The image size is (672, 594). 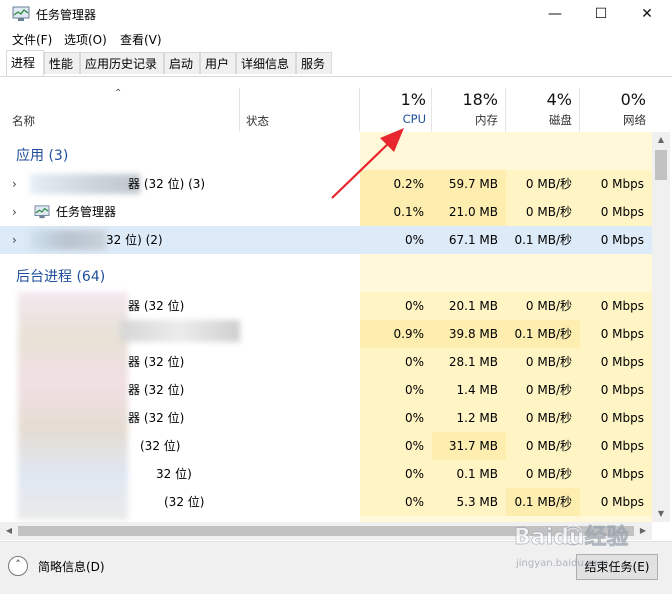 I want to click on less-details-link: 简略信息(D), so click(x=71, y=566).